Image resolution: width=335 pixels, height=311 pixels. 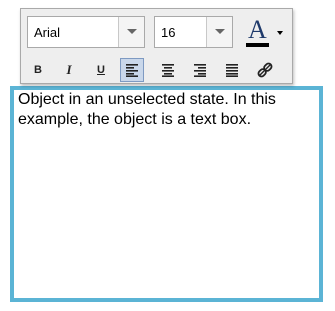 I want to click on font-color-swatch, so click(x=257, y=45).